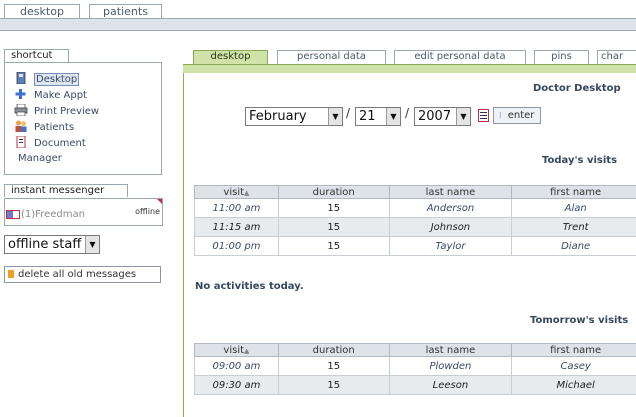 Image resolution: width=636 pixels, height=417 pixels. Describe the element at coordinates (450, 385) in the screenshot. I see `last-name: Leeson` at that location.